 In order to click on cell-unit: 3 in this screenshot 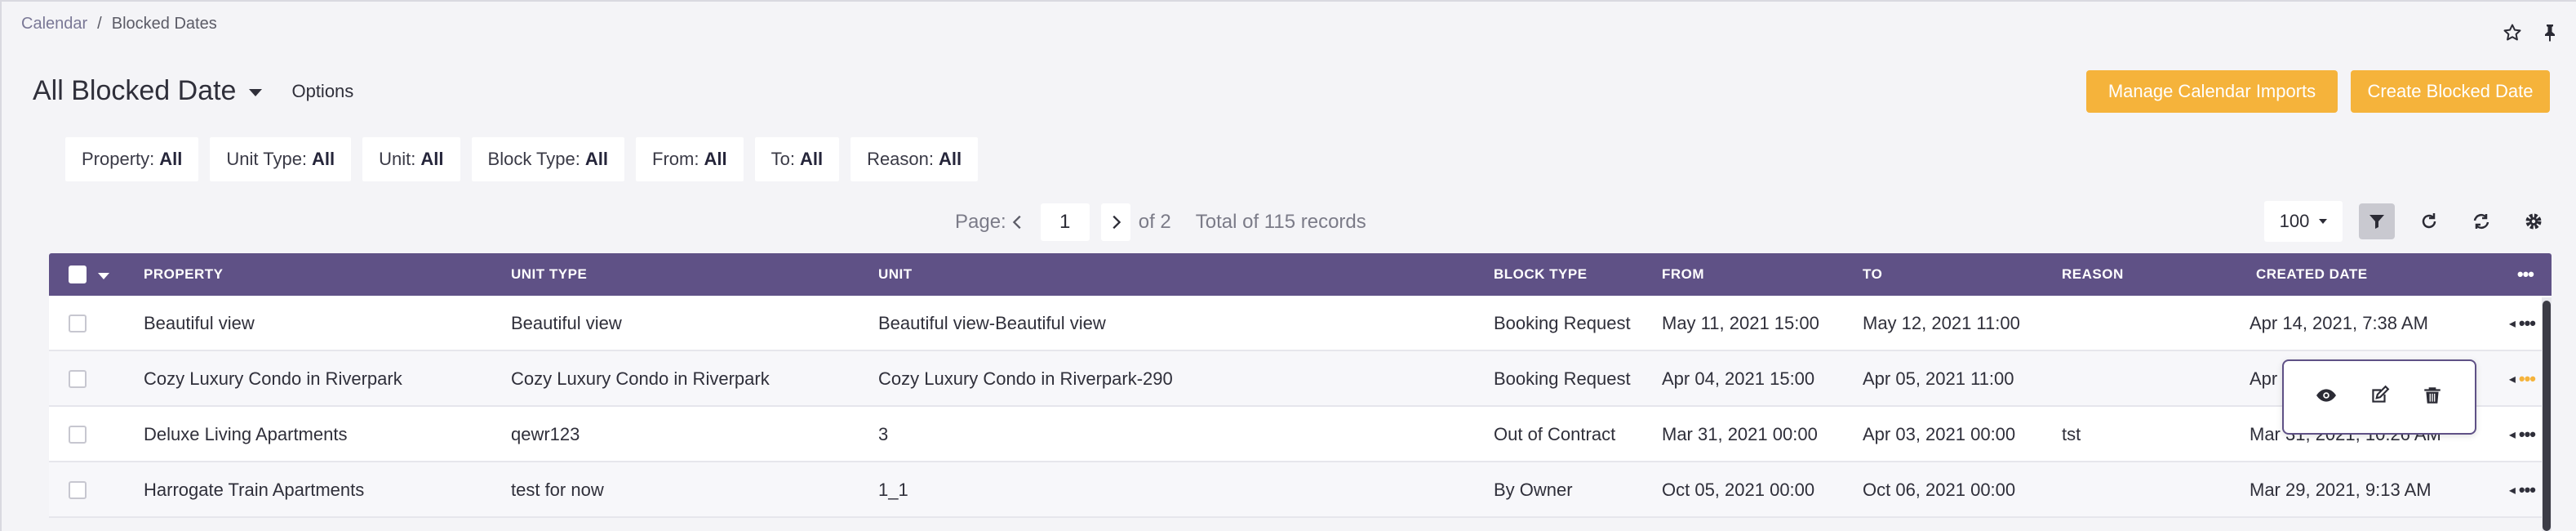, I will do `click(883, 434)`.